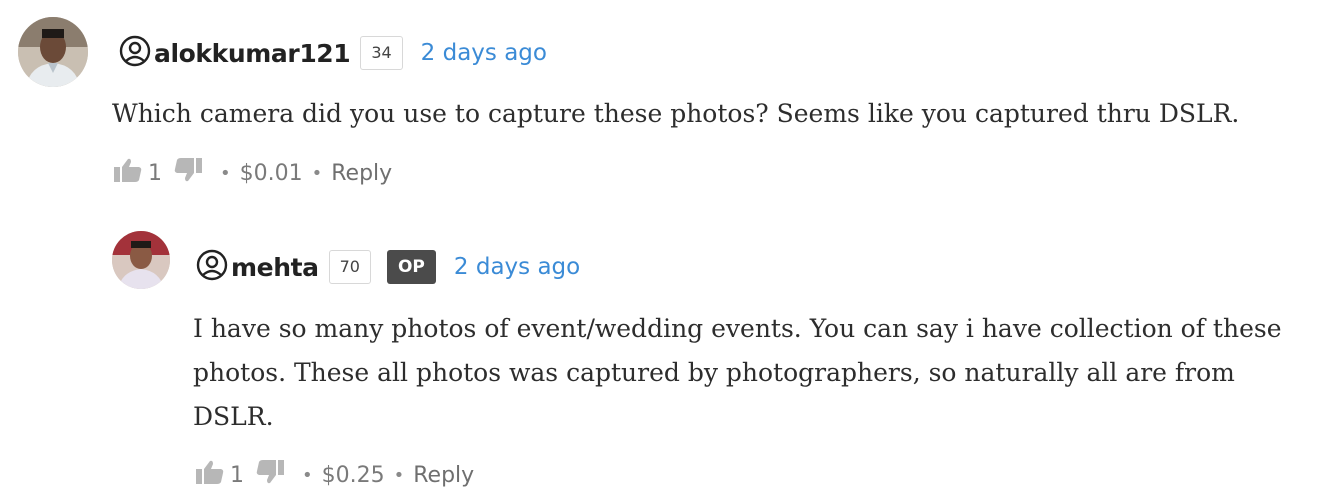 This screenshot has width=1325, height=503. What do you see at coordinates (275, 267) in the screenshot?
I see `username: mehta` at bounding box center [275, 267].